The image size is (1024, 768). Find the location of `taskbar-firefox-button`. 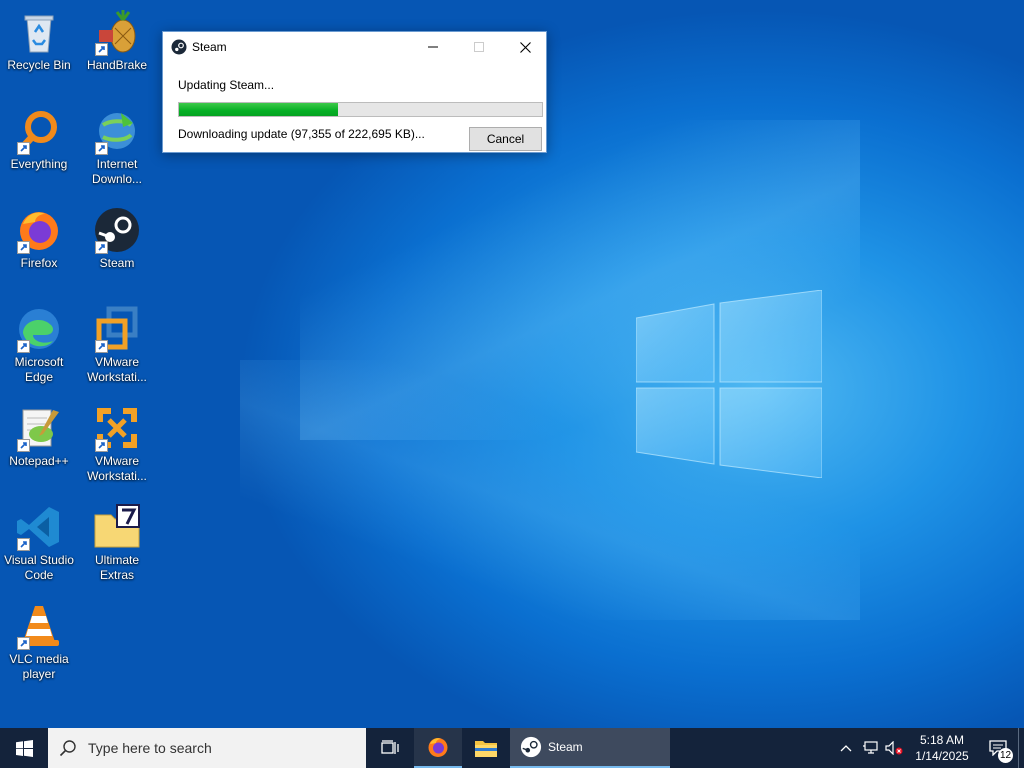

taskbar-firefox-button is located at coordinates (438, 748).